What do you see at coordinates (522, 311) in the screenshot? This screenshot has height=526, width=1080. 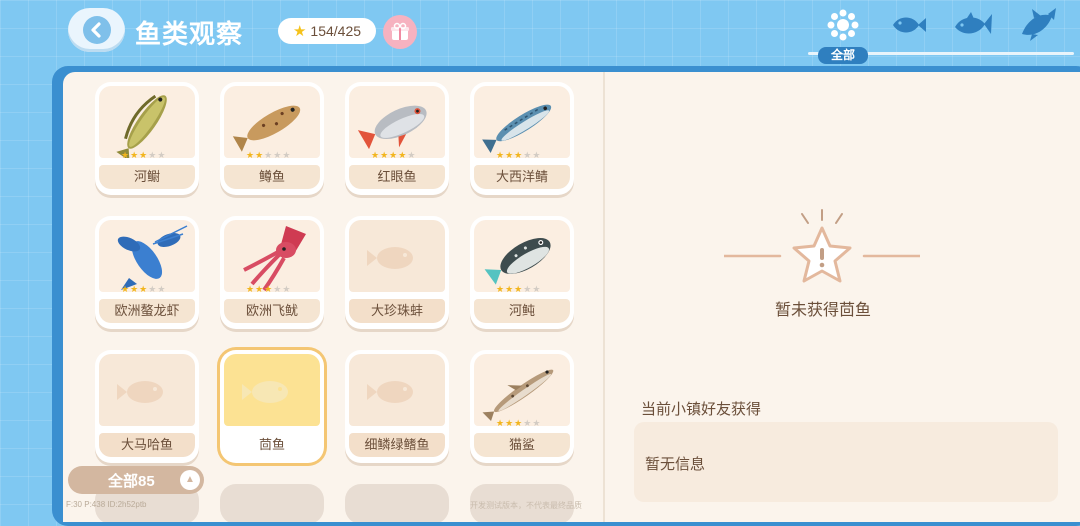 I see `fish-name: 河鲀` at bounding box center [522, 311].